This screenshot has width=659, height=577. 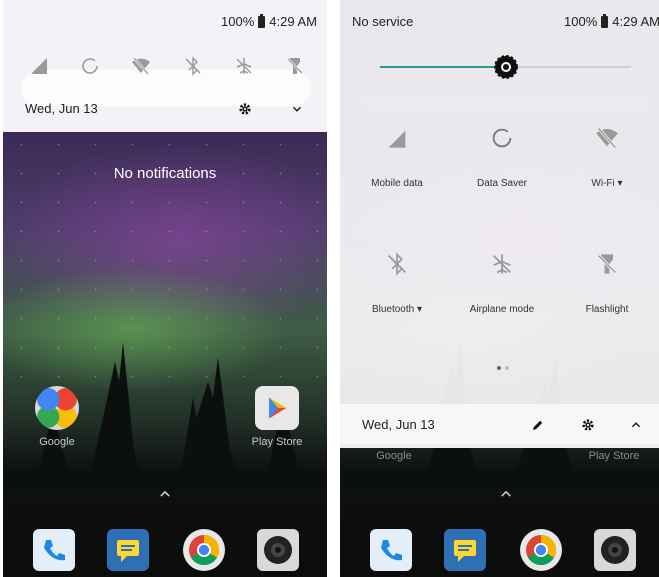 I want to click on quick-settings-icons, so click(x=167, y=66).